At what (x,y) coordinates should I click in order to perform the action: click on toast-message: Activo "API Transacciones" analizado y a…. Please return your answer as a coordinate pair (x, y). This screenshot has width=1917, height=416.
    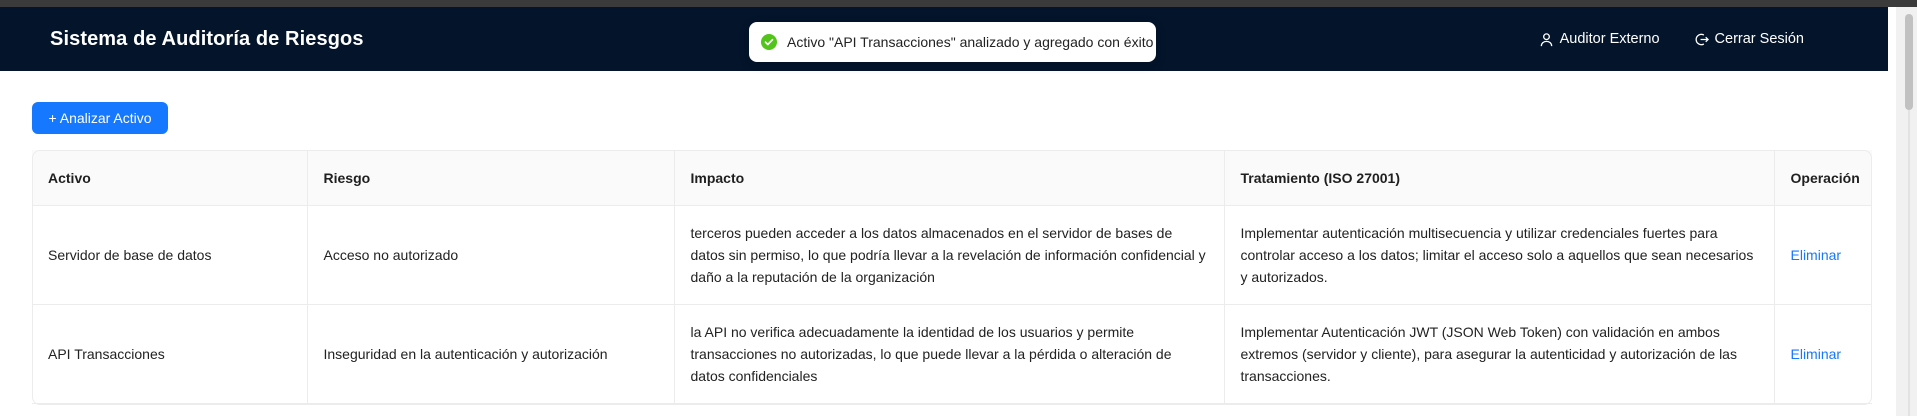
    Looking at the image, I should click on (970, 42).